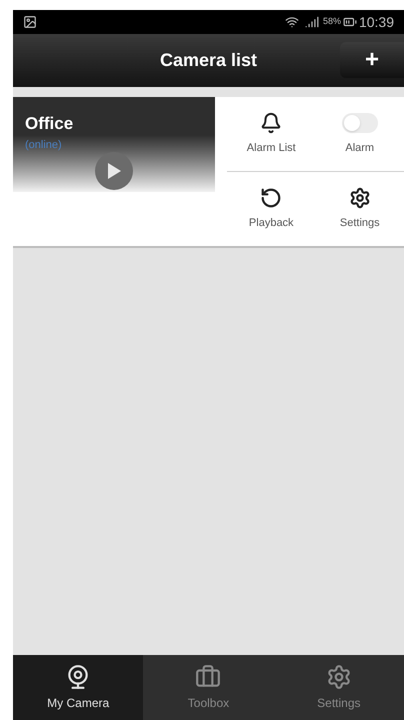 This screenshot has width=404, height=720. What do you see at coordinates (271, 197) in the screenshot?
I see `playback-icon` at bounding box center [271, 197].